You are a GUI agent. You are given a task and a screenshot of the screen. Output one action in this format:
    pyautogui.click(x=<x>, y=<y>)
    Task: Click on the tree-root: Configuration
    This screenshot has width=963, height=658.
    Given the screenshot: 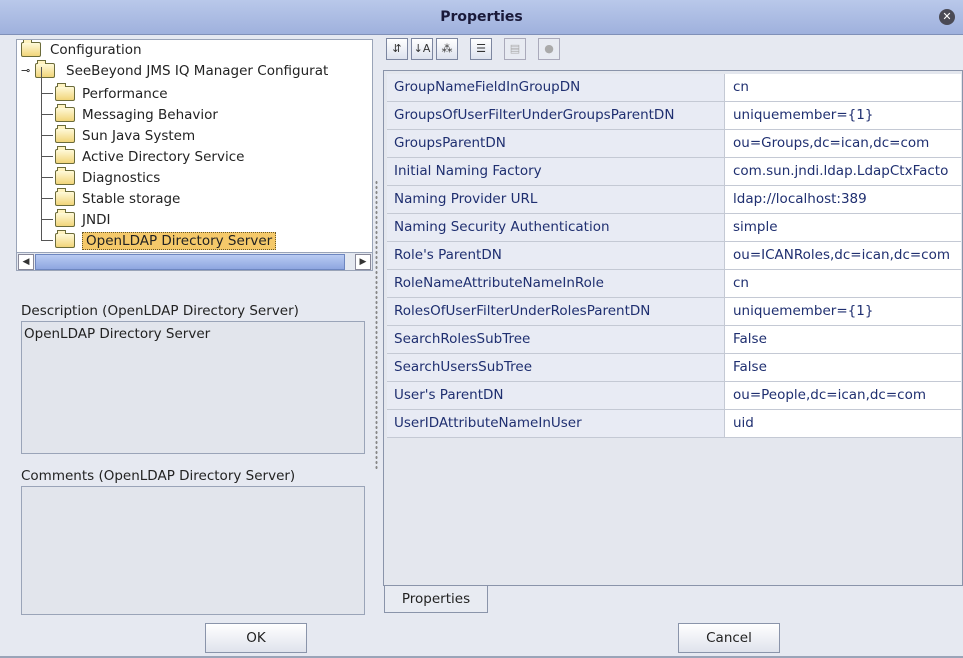 What is the action you would take?
    pyautogui.click(x=81, y=50)
    